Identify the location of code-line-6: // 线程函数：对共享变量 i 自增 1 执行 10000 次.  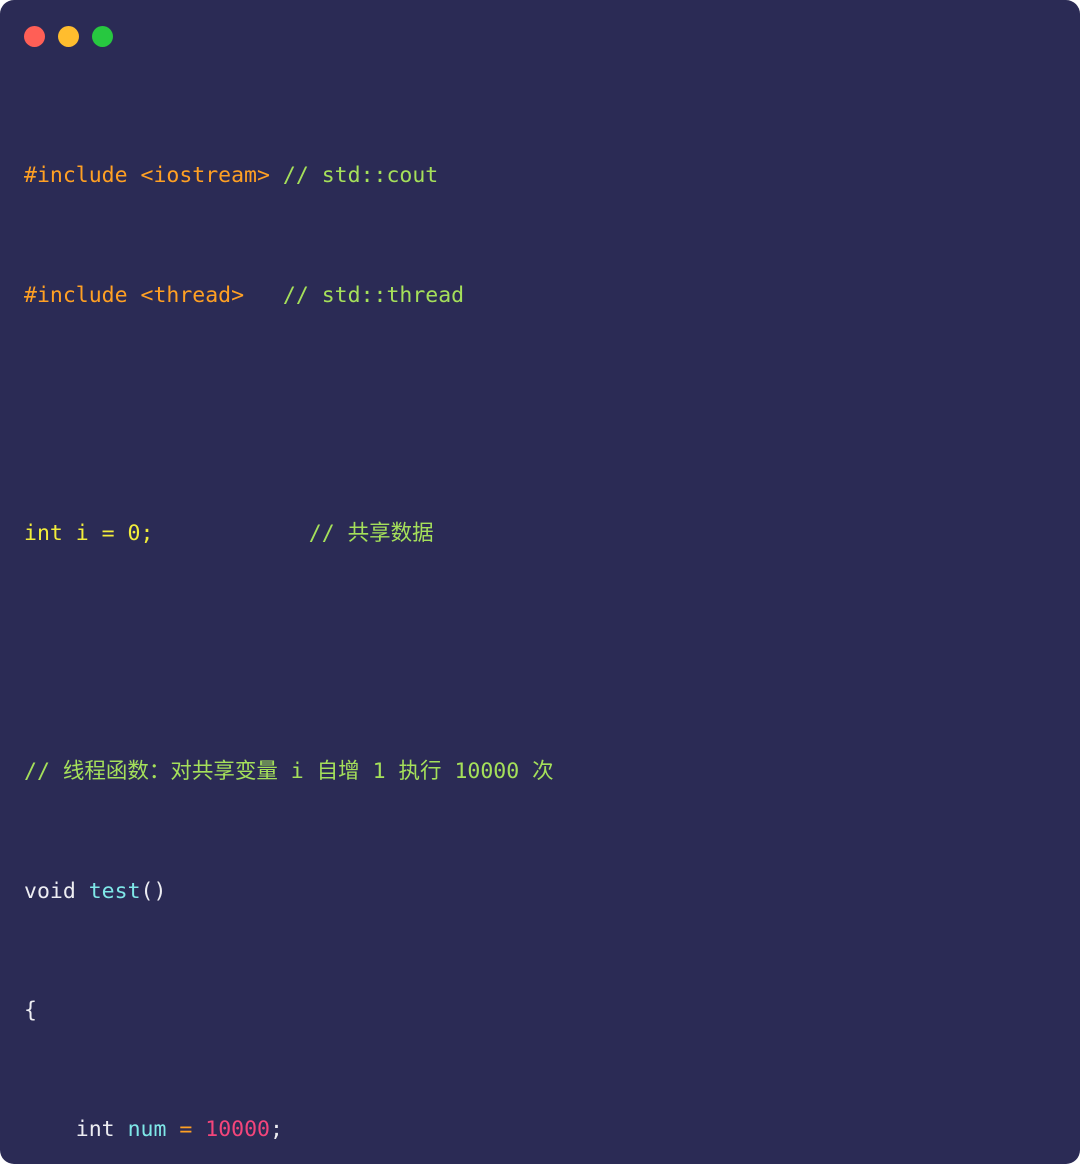
(552, 772).